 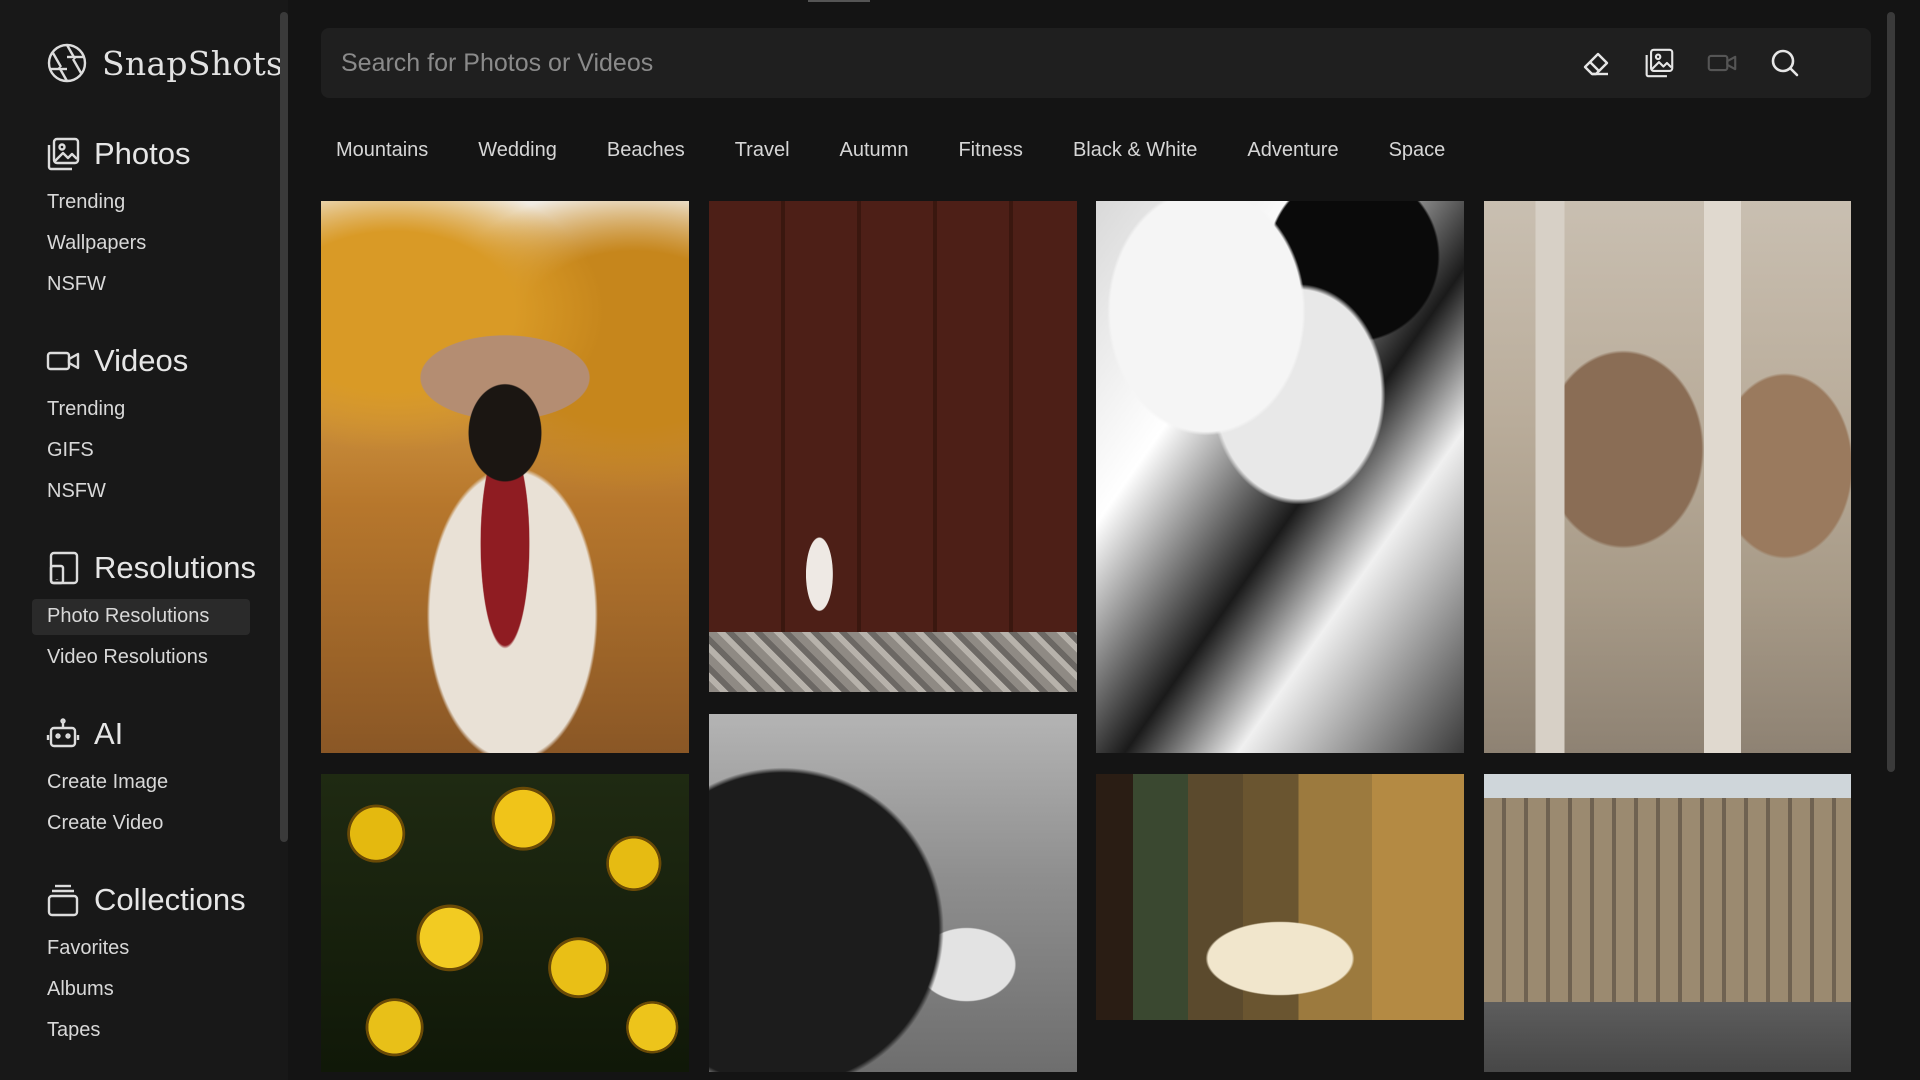 I want to click on yellow-flowers-photo, so click(x=505, y=923).